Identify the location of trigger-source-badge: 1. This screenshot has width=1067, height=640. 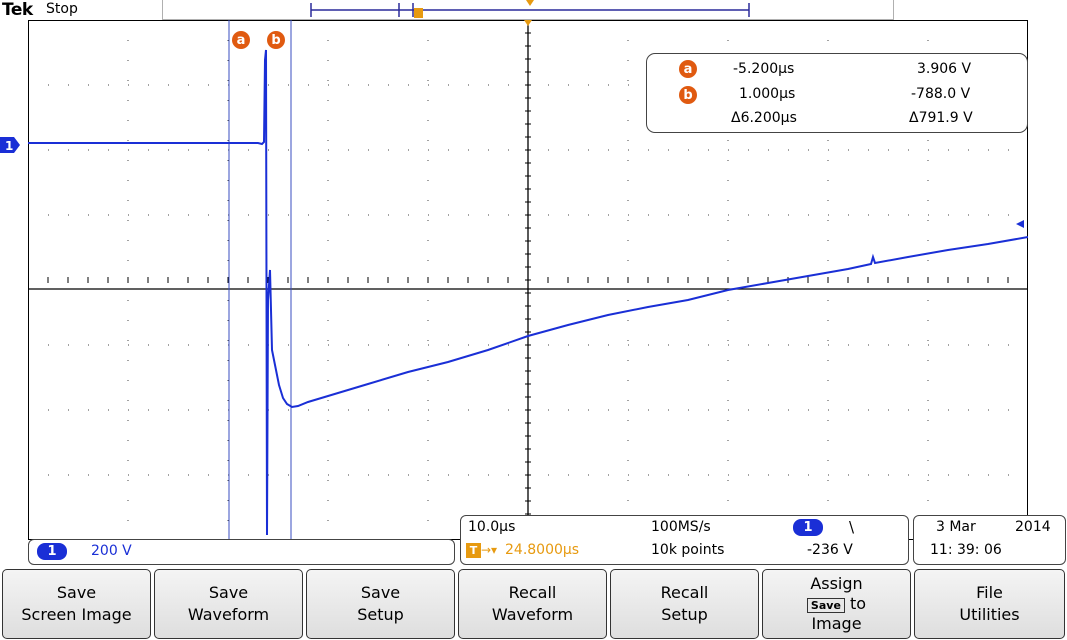
(808, 527).